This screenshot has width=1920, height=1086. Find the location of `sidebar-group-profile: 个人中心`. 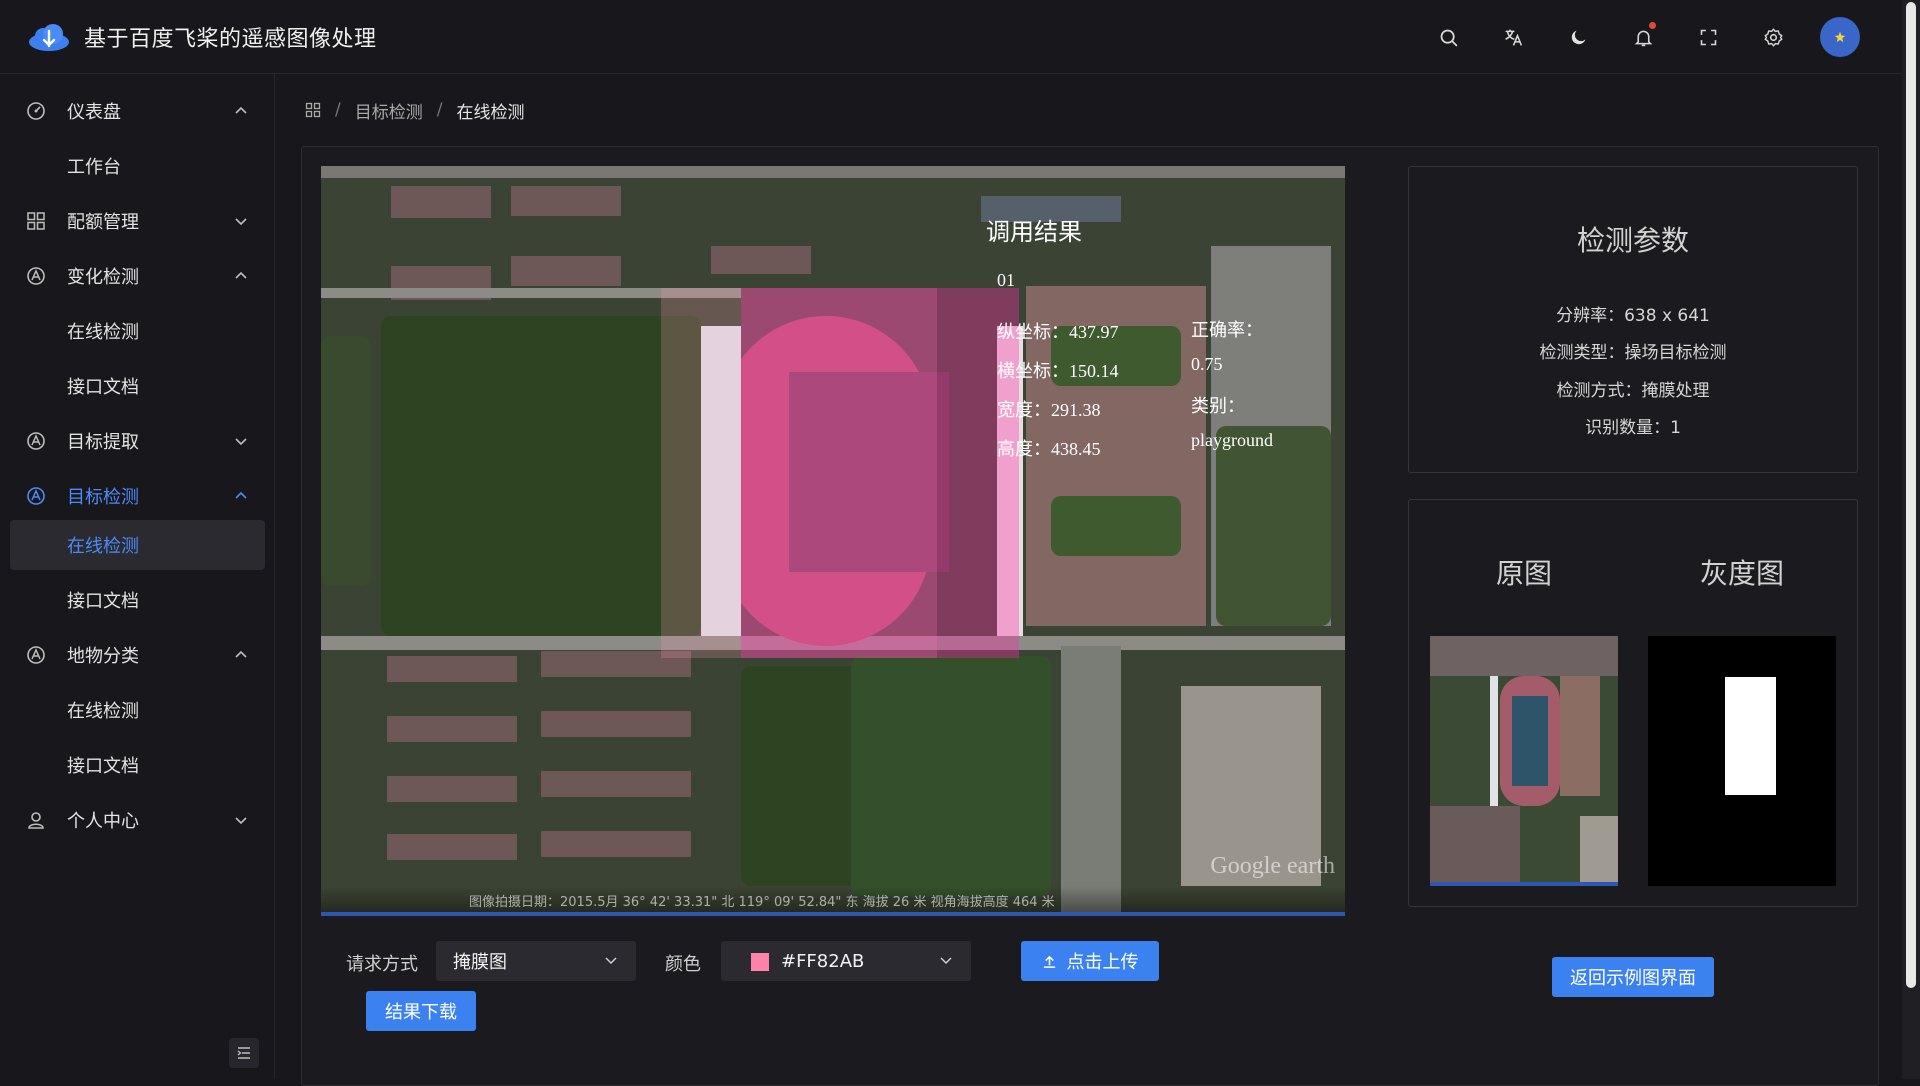

sidebar-group-profile: 个人中心 is located at coordinates (137, 820).